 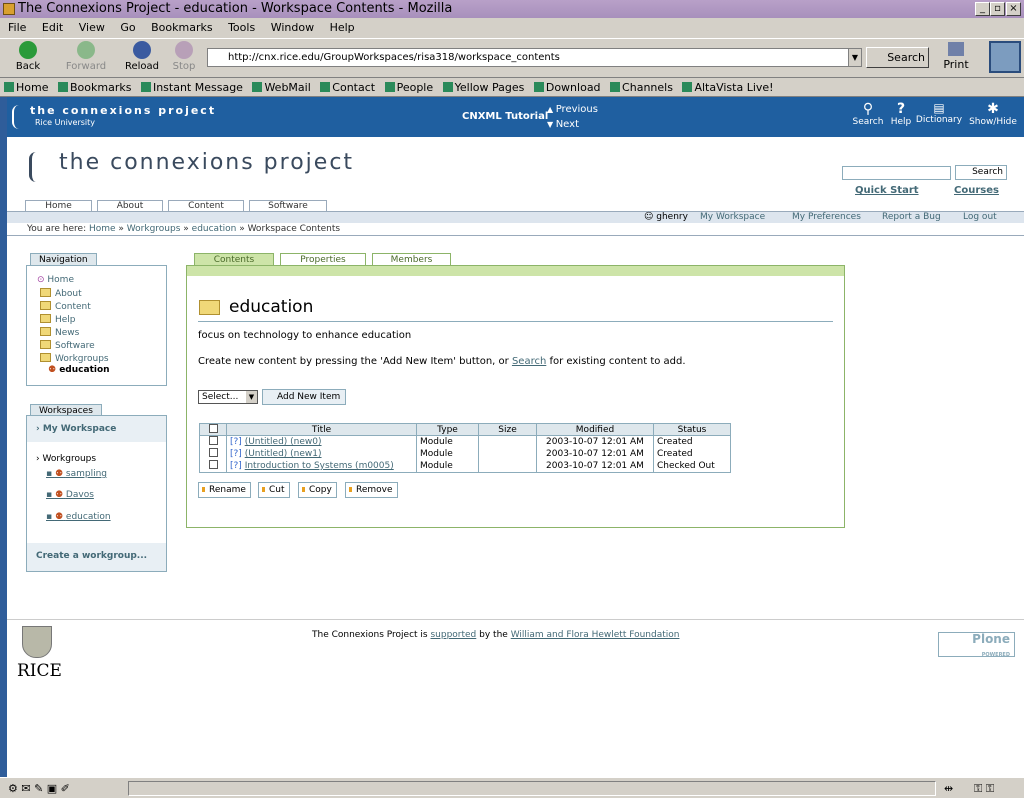 I want to click on print-button: Print, so click(x=956, y=56).